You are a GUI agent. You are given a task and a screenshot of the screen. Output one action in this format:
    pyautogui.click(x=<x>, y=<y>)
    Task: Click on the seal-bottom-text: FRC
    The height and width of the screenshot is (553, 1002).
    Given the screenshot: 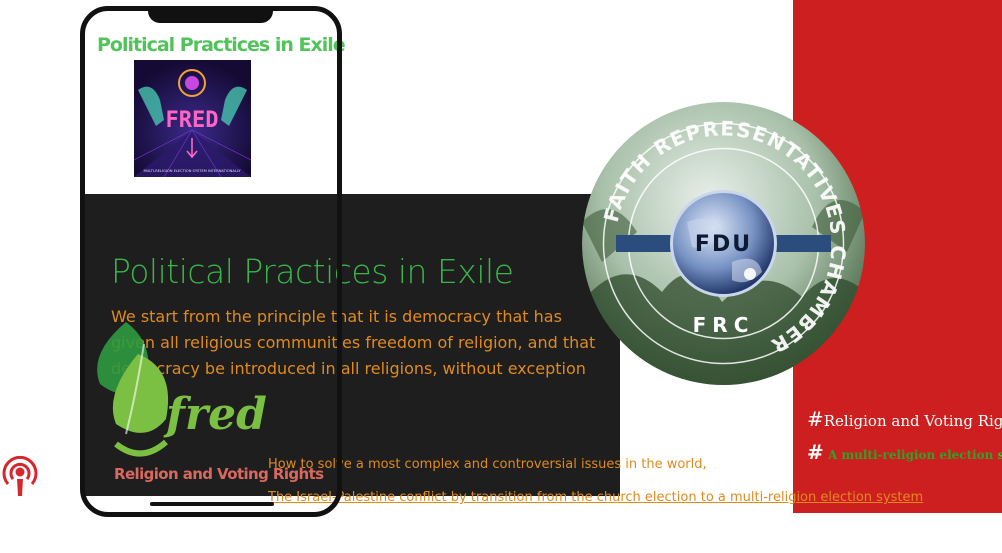 What is the action you would take?
    pyautogui.click(x=724, y=325)
    